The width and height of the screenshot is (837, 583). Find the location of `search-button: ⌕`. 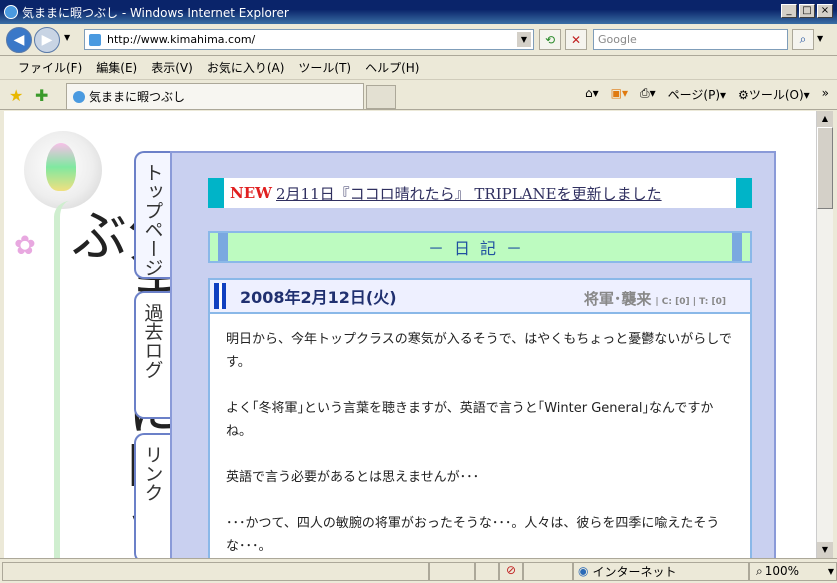

search-button: ⌕ is located at coordinates (803, 39).